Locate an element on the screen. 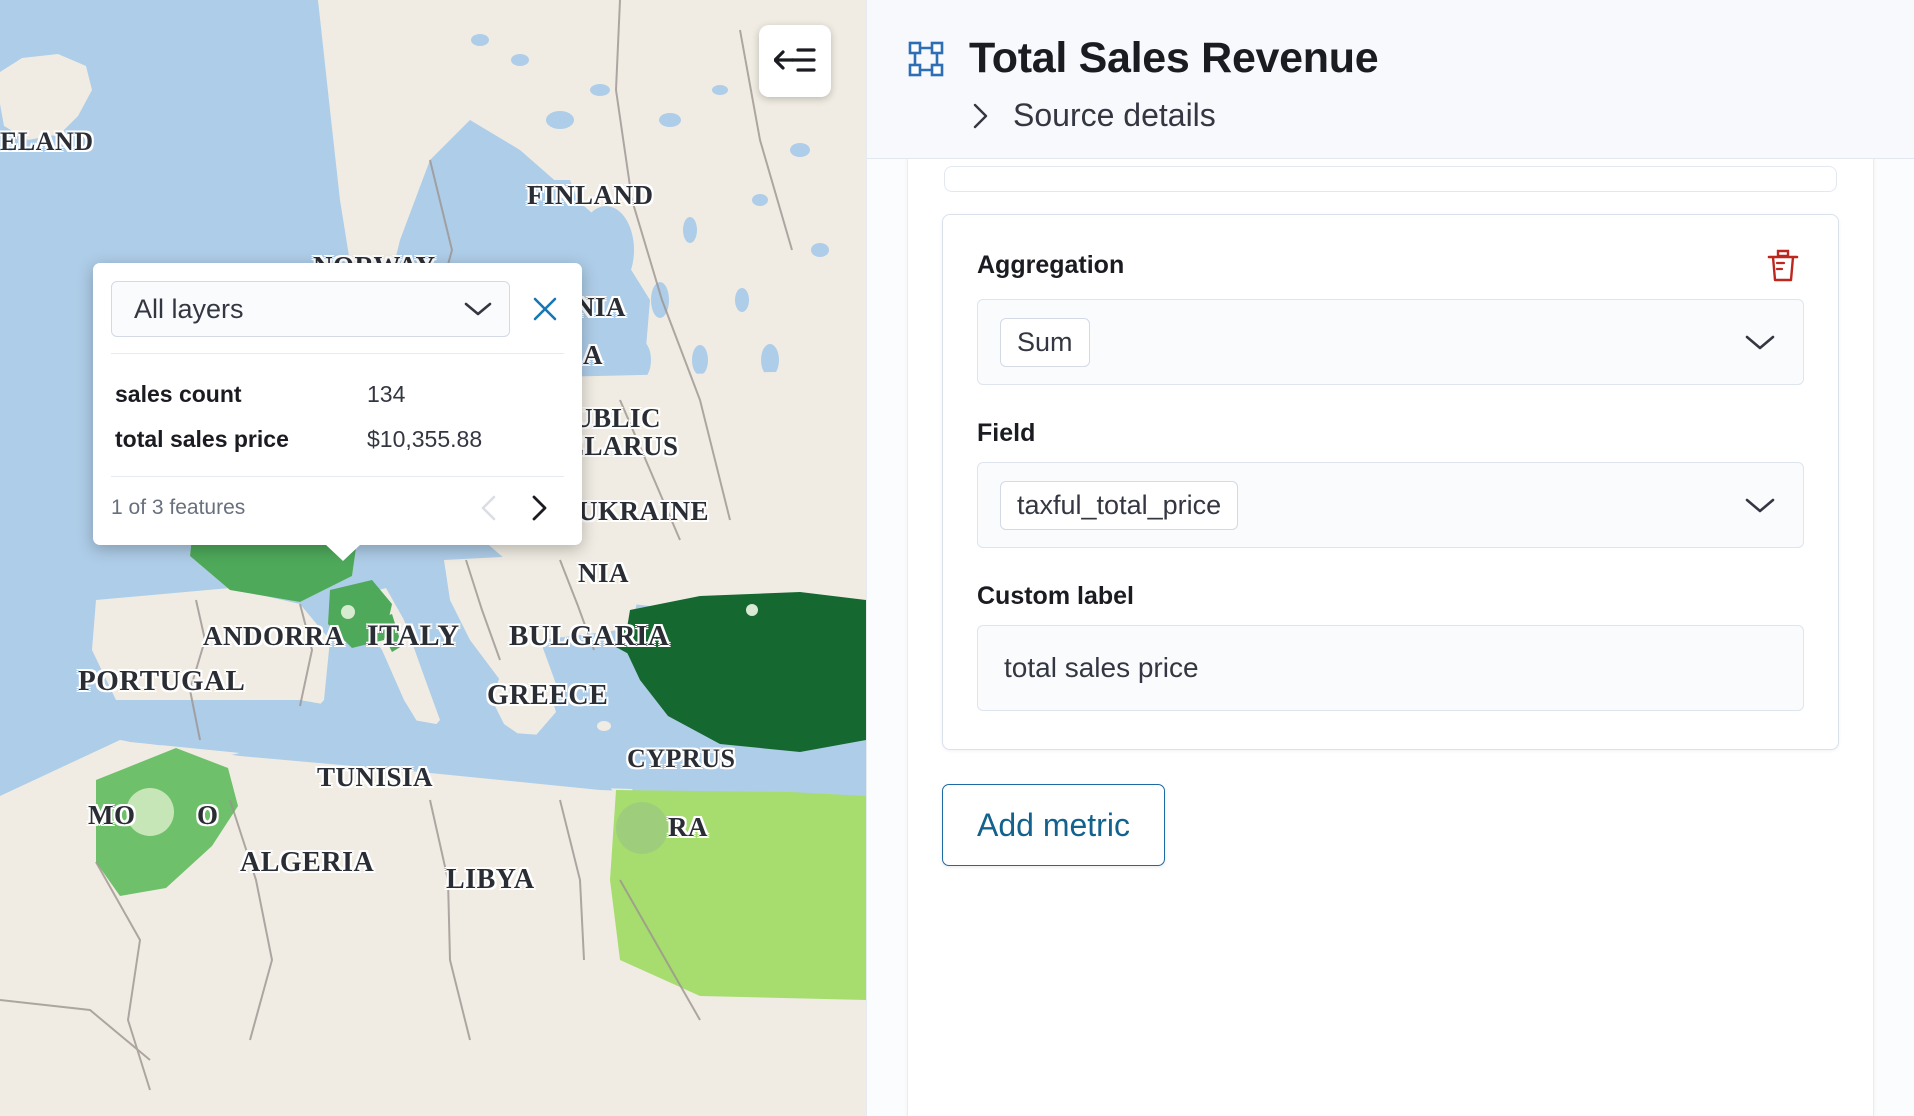 Image resolution: width=1914 pixels, height=1116 pixels. property-value: $10,355.88 is located at coordinates (425, 439).